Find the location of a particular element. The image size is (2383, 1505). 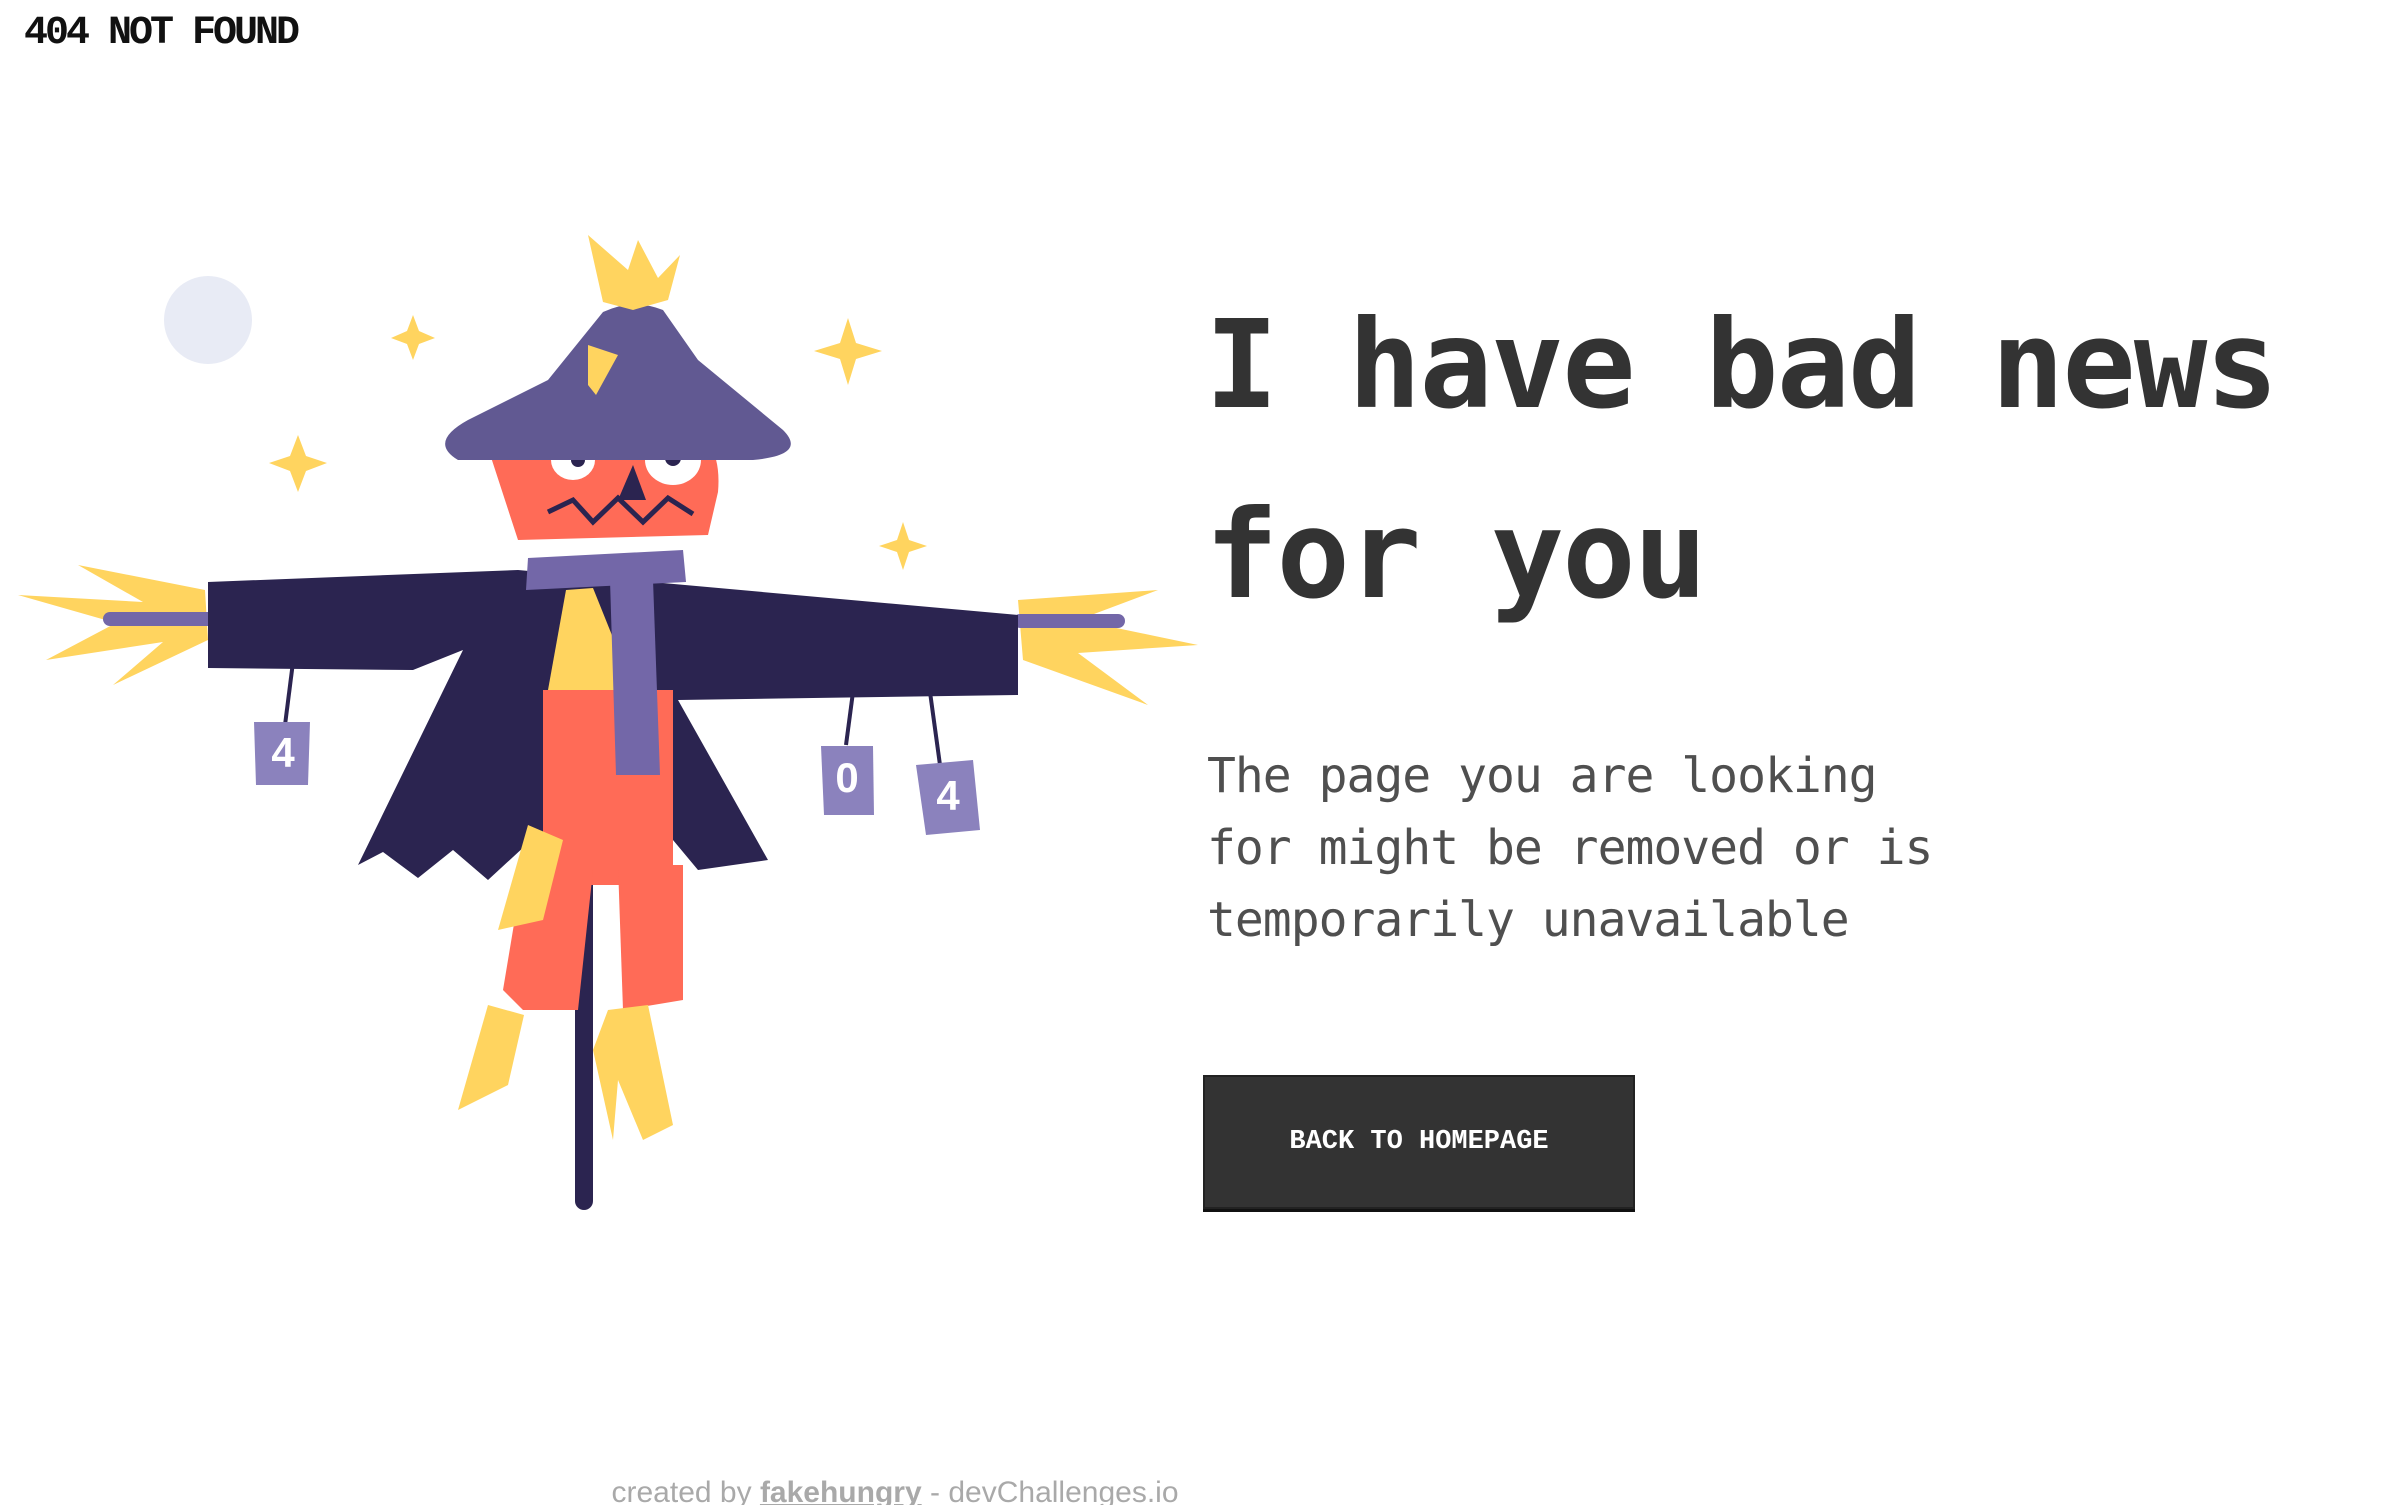

right-arm-straw is located at coordinates (1108, 647).